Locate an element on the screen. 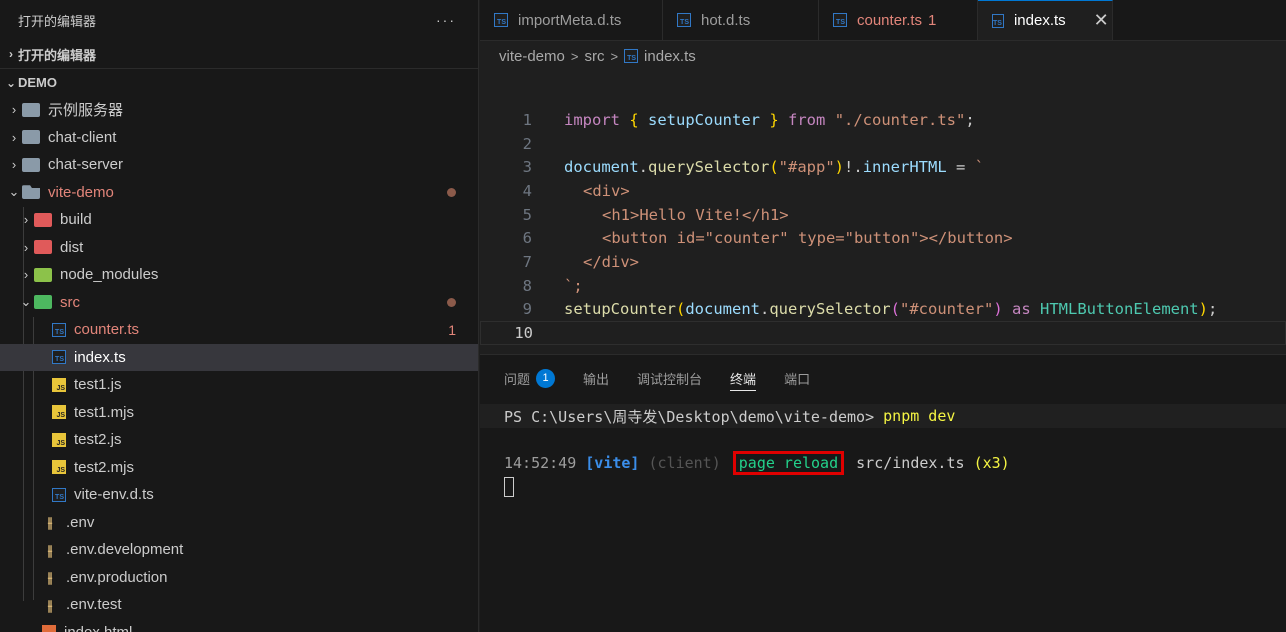 The width and height of the screenshot is (1286, 632). line-number: 4 is located at coordinates (527, 190).